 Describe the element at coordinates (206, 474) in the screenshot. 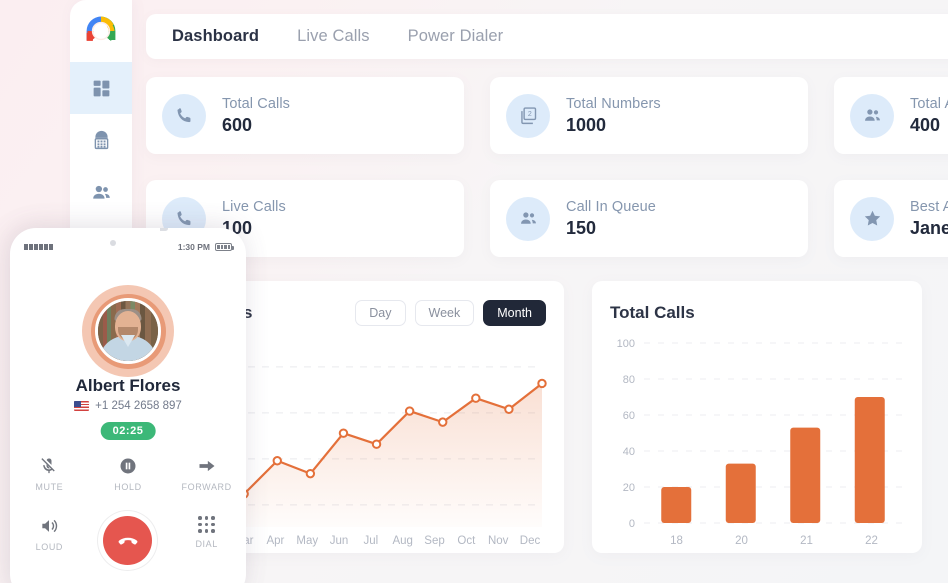

I see `forward-button: FORWARD` at that location.